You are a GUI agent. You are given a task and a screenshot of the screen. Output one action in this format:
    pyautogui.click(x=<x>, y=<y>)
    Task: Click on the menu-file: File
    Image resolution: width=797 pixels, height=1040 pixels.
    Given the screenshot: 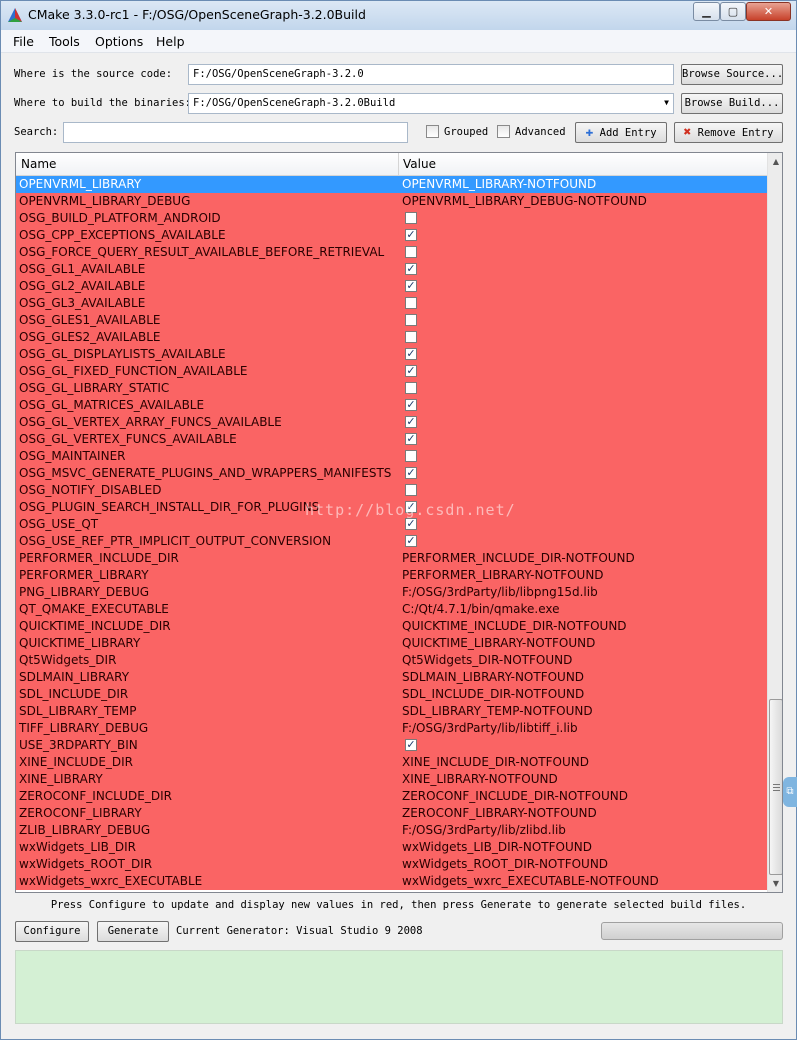 What is the action you would take?
    pyautogui.click(x=23, y=41)
    